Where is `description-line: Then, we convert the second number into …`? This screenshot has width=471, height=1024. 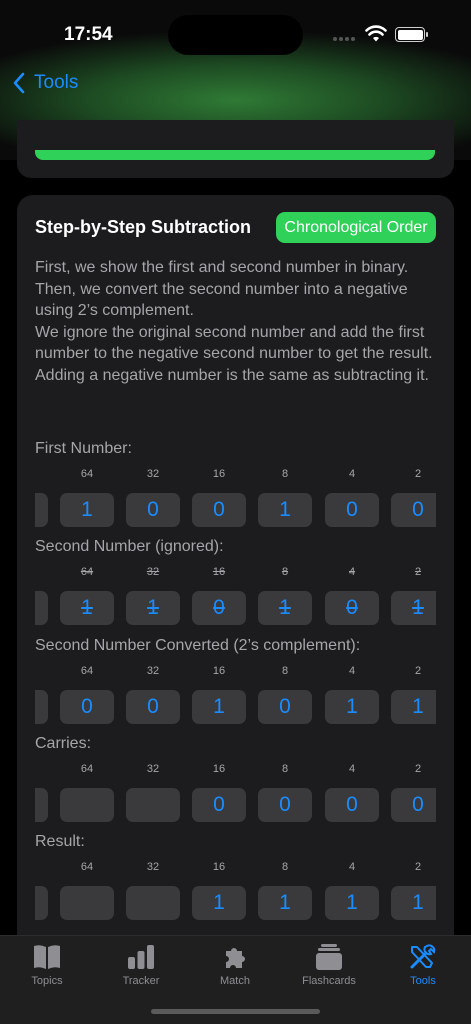 description-line: Then, we convert the second number into … is located at coordinates (221, 300).